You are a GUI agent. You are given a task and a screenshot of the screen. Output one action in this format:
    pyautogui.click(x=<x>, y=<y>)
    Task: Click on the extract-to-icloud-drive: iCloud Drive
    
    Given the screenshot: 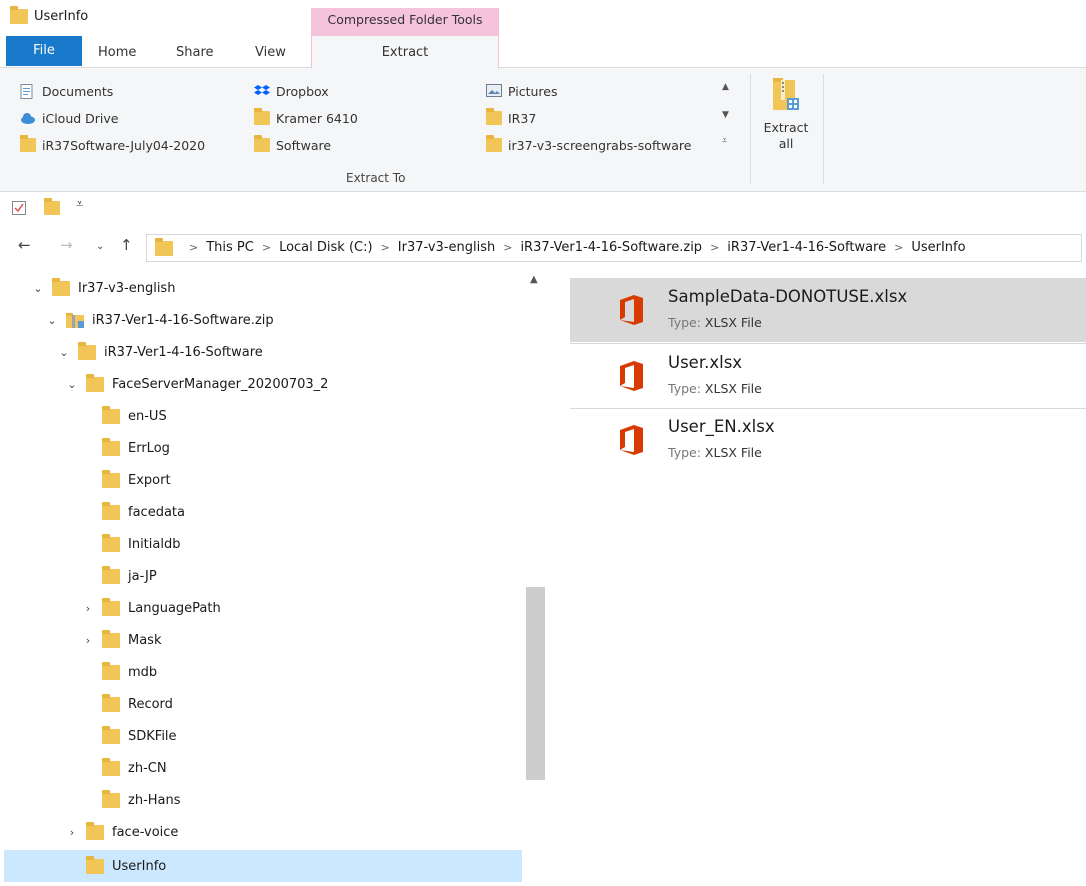 What is the action you would take?
    pyautogui.click(x=69, y=118)
    